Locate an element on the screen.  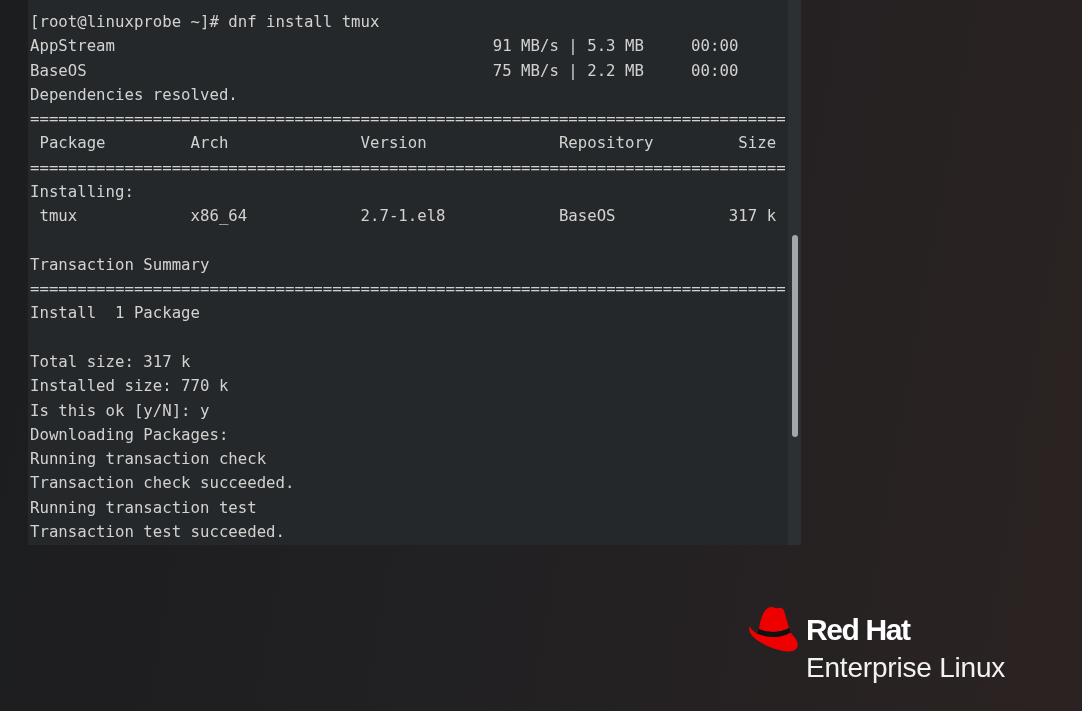
hat-icon is located at coordinates (773, 630).